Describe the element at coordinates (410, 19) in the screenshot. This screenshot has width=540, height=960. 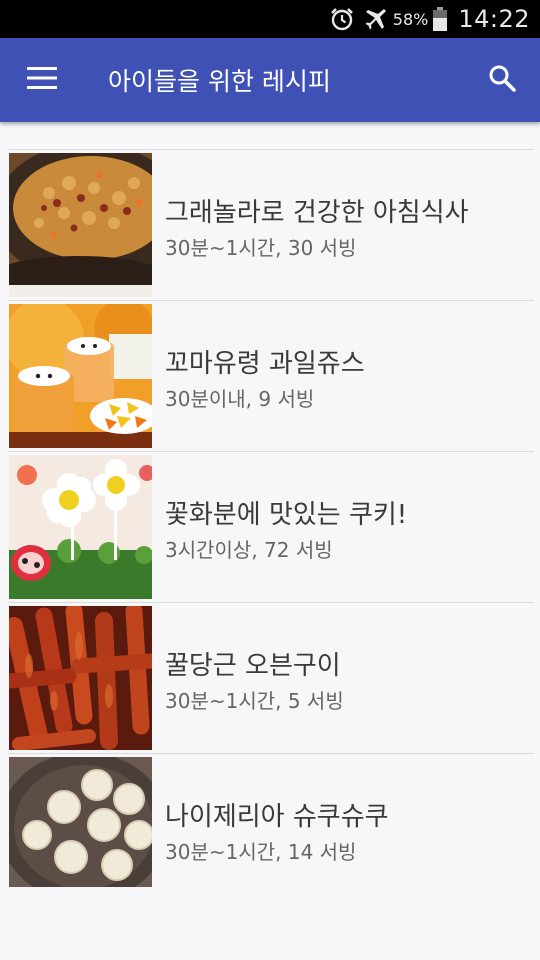
I see `battery-percent: 58%` at that location.